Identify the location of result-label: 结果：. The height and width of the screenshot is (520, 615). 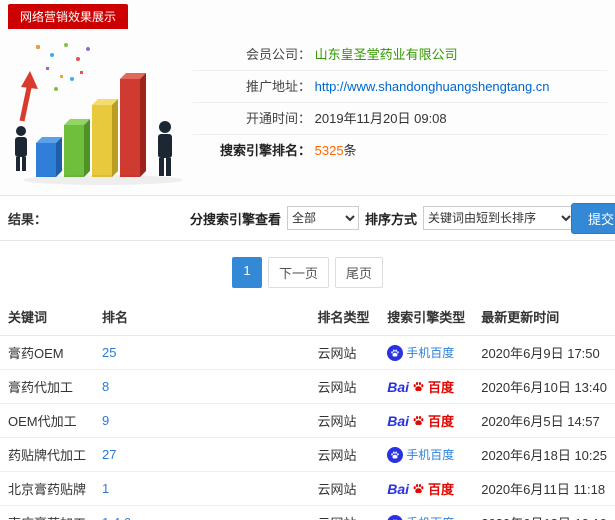
(28, 219).